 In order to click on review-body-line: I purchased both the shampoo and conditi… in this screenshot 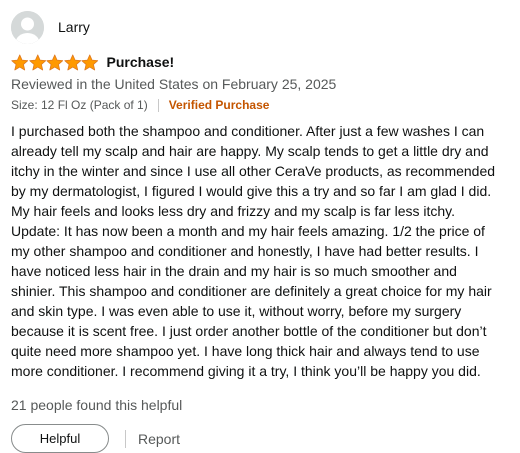, I will do `click(248, 131)`.